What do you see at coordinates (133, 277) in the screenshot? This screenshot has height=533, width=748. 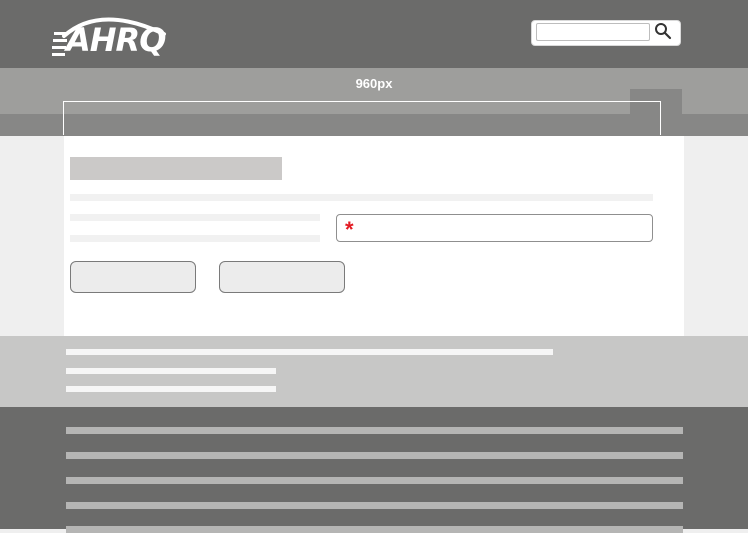 I see `form-button-primary` at bounding box center [133, 277].